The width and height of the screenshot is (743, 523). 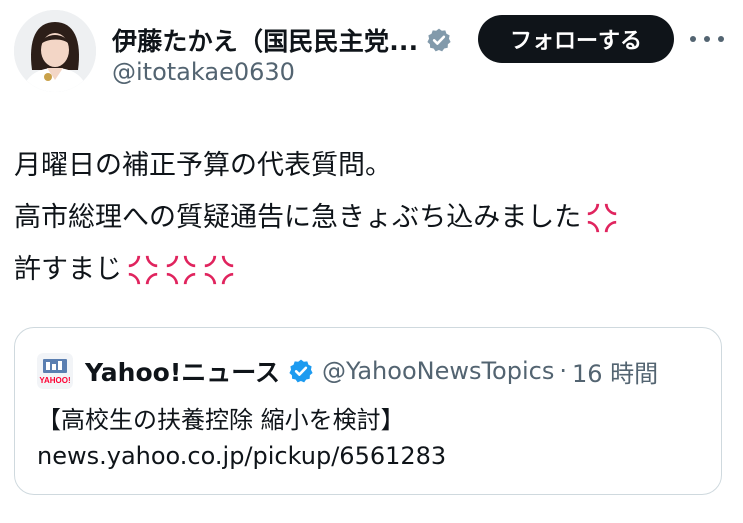 What do you see at coordinates (203, 72) in the screenshot?
I see `author-handle: @itotakae0630` at bounding box center [203, 72].